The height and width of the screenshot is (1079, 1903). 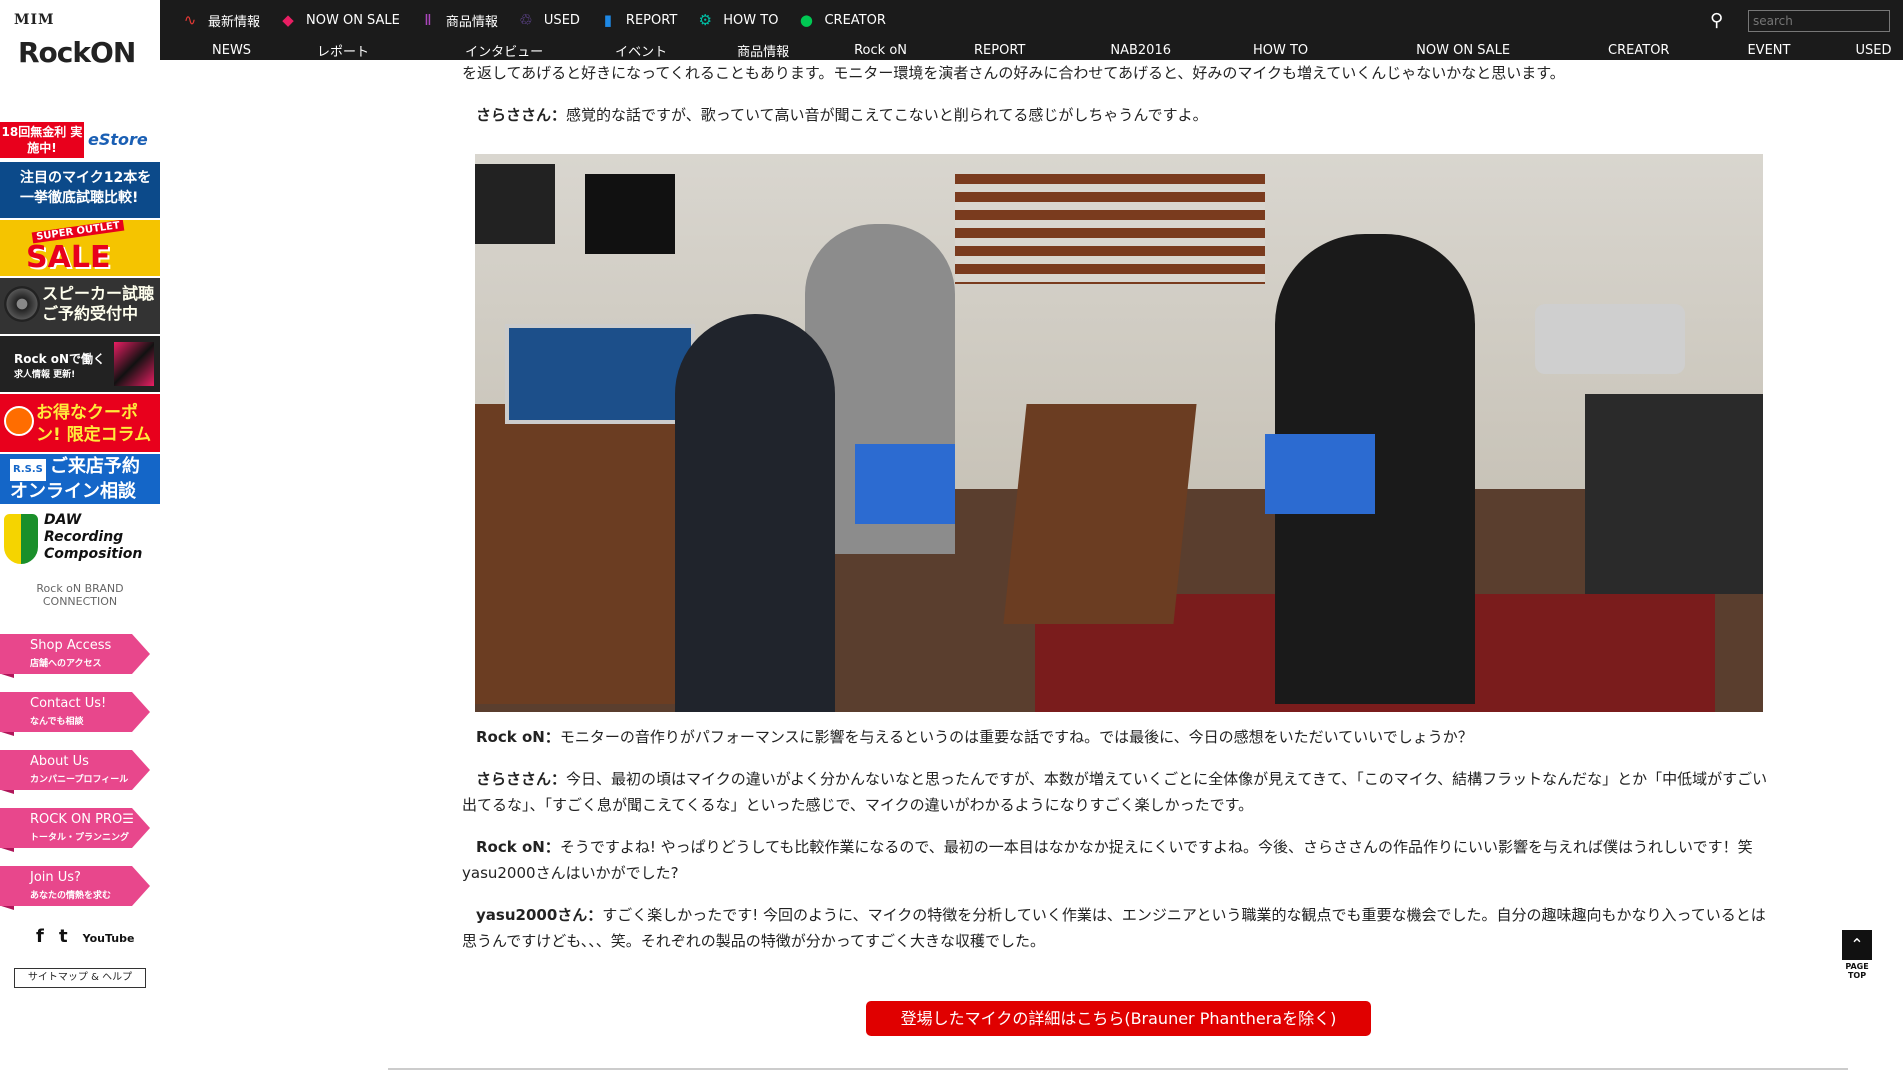 I want to click on nav-item-label: REPORT, so click(x=651, y=20).